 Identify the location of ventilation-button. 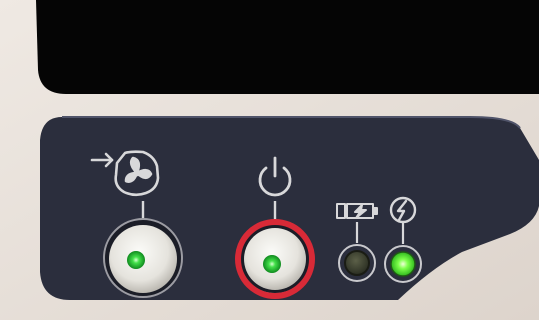
(143, 258).